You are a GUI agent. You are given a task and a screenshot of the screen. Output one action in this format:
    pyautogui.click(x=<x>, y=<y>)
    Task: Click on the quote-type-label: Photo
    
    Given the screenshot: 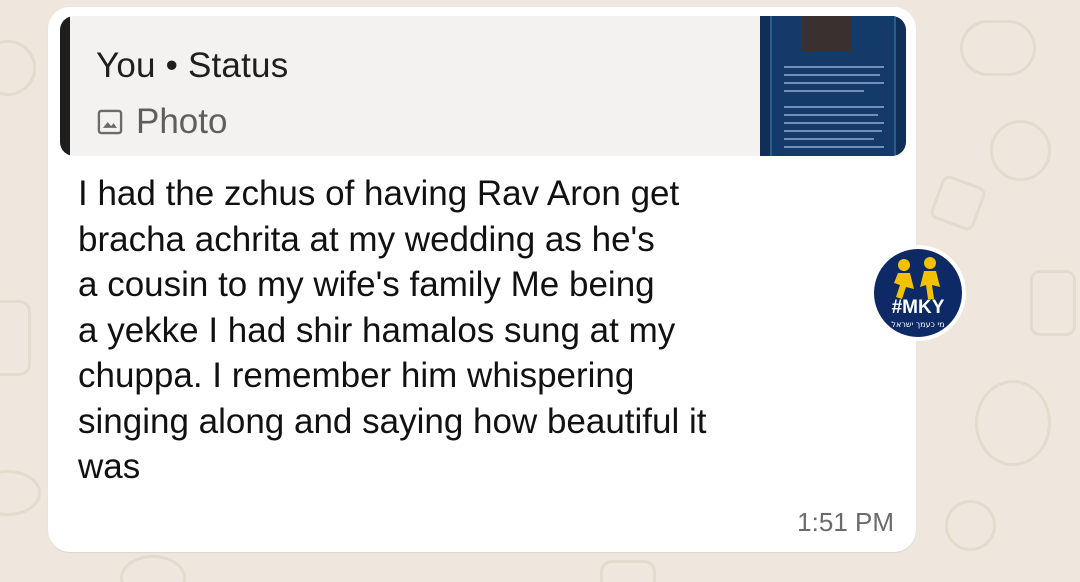 What is the action you would take?
    pyautogui.click(x=182, y=121)
    